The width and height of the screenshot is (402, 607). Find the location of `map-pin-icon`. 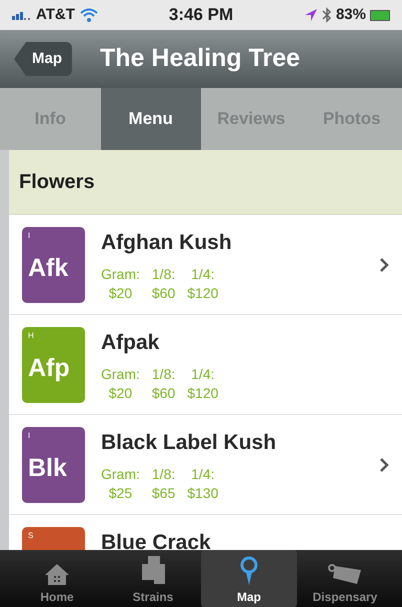

map-pin-icon is located at coordinates (249, 571).